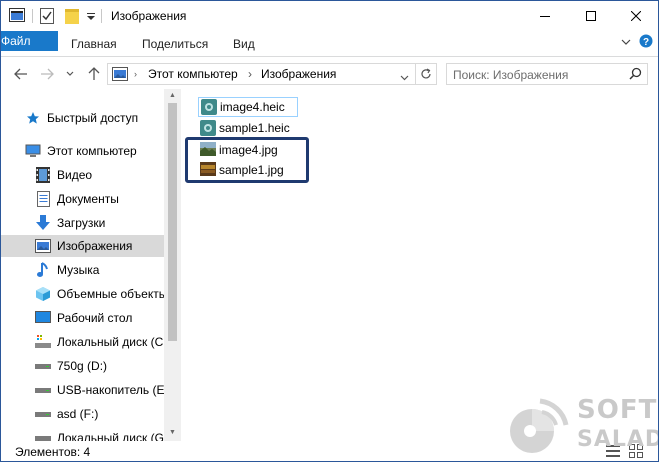 The image size is (659, 462). I want to click on nav-item-quick-access: Быстрый доступ, so click(82, 118).